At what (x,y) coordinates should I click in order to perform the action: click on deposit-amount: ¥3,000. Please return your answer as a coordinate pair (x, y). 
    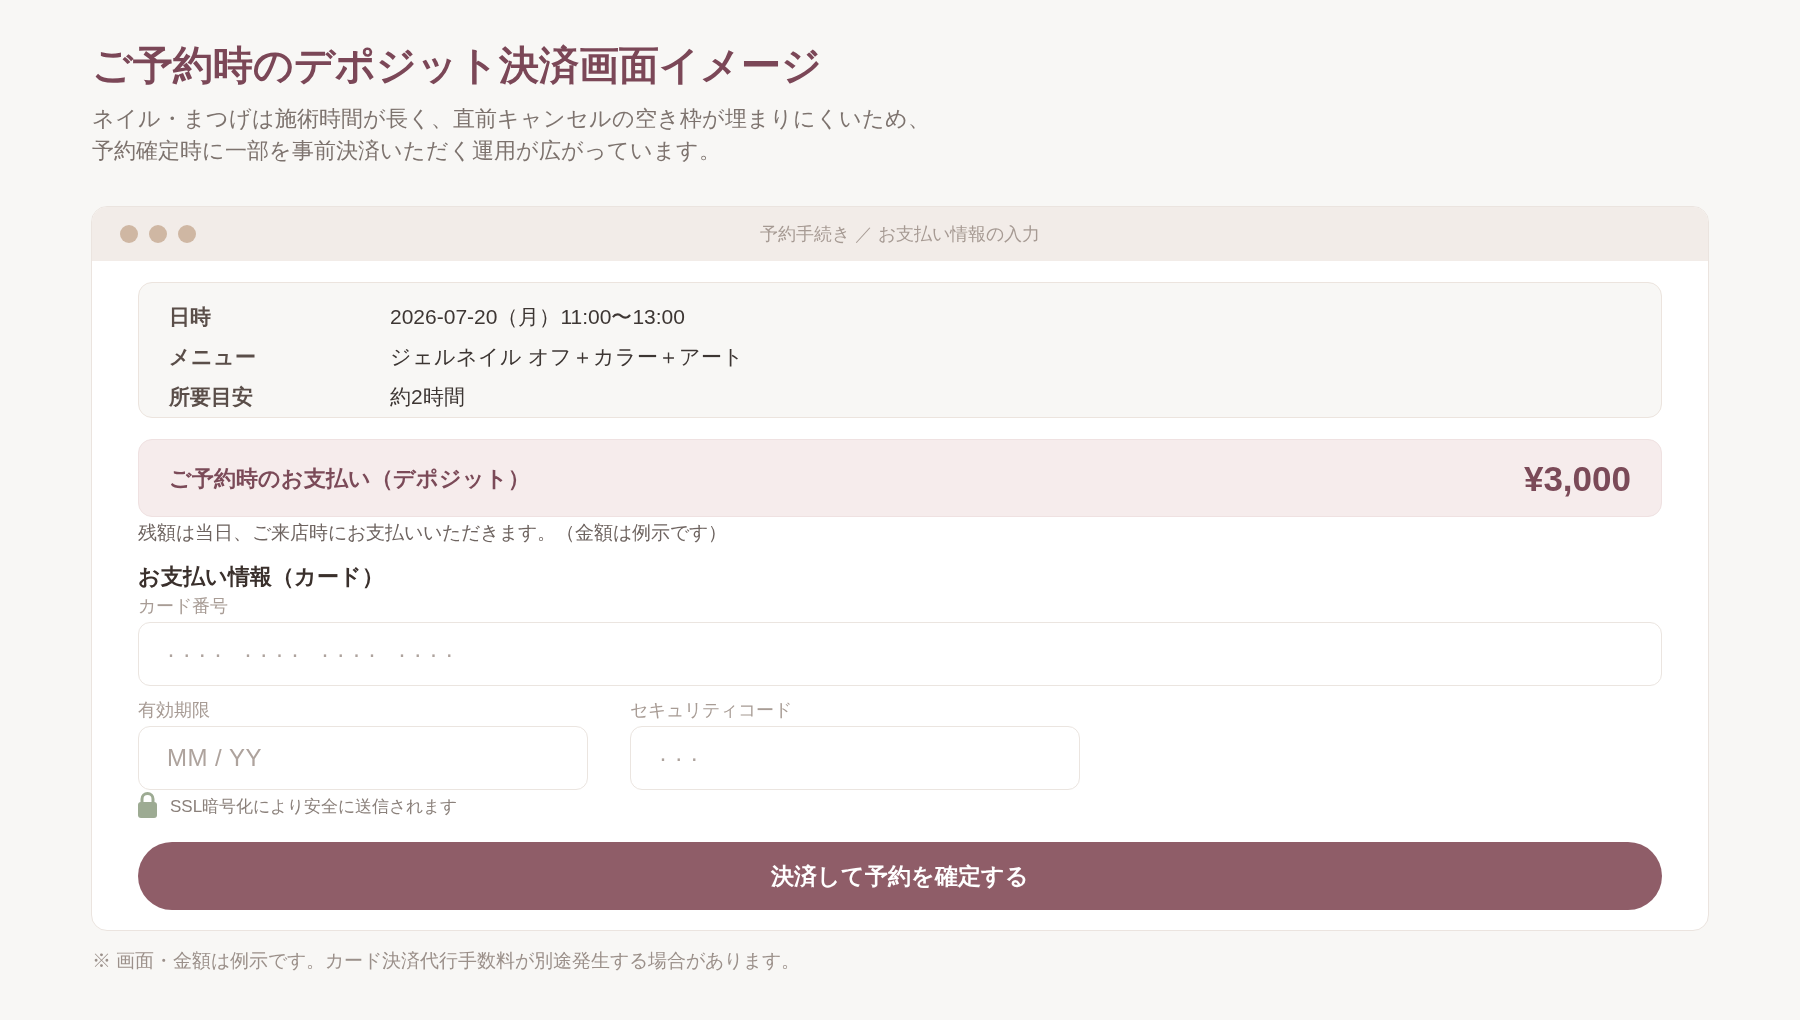
    Looking at the image, I should click on (1577, 478).